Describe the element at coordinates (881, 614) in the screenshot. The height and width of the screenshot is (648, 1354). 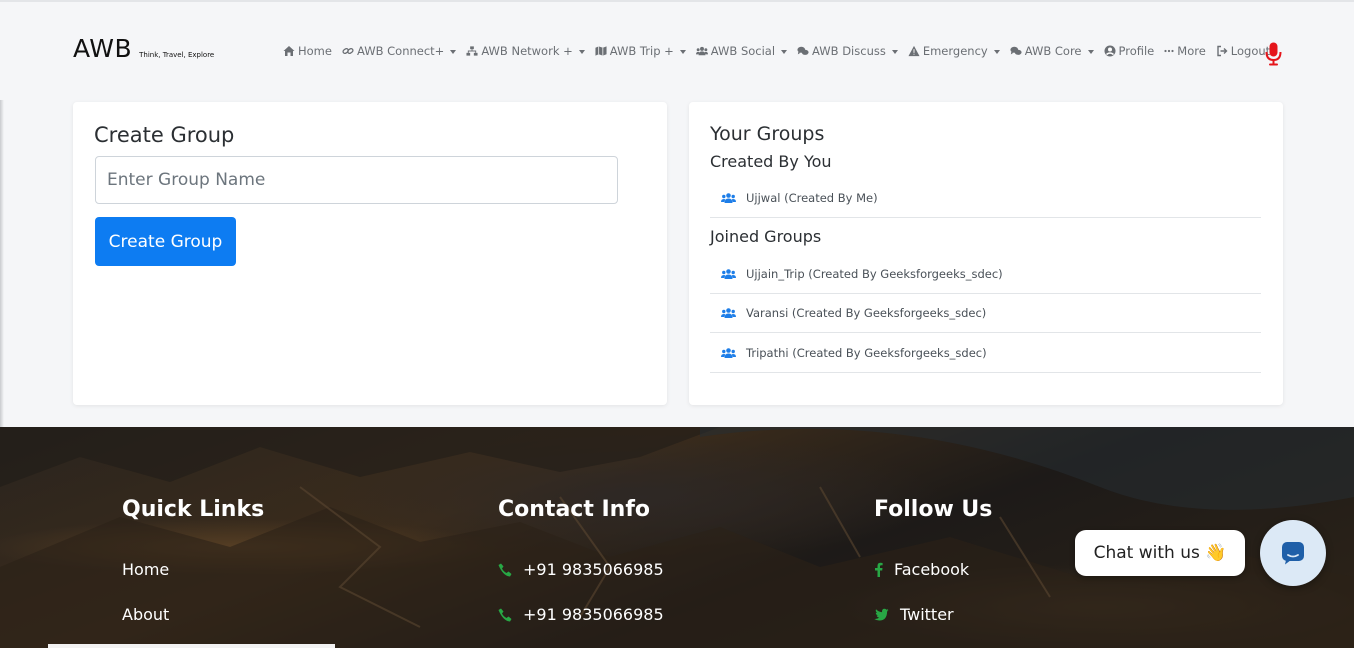
I see `twitter-icon` at that location.